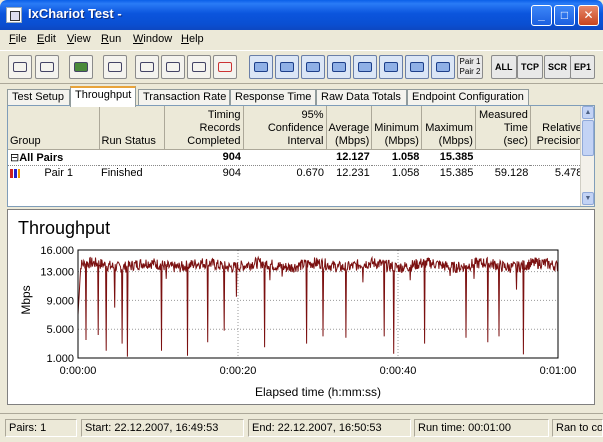  Describe the element at coordinates (583, 67) in the screenshot. I see `filter-ep1-button: EP1` at that location.